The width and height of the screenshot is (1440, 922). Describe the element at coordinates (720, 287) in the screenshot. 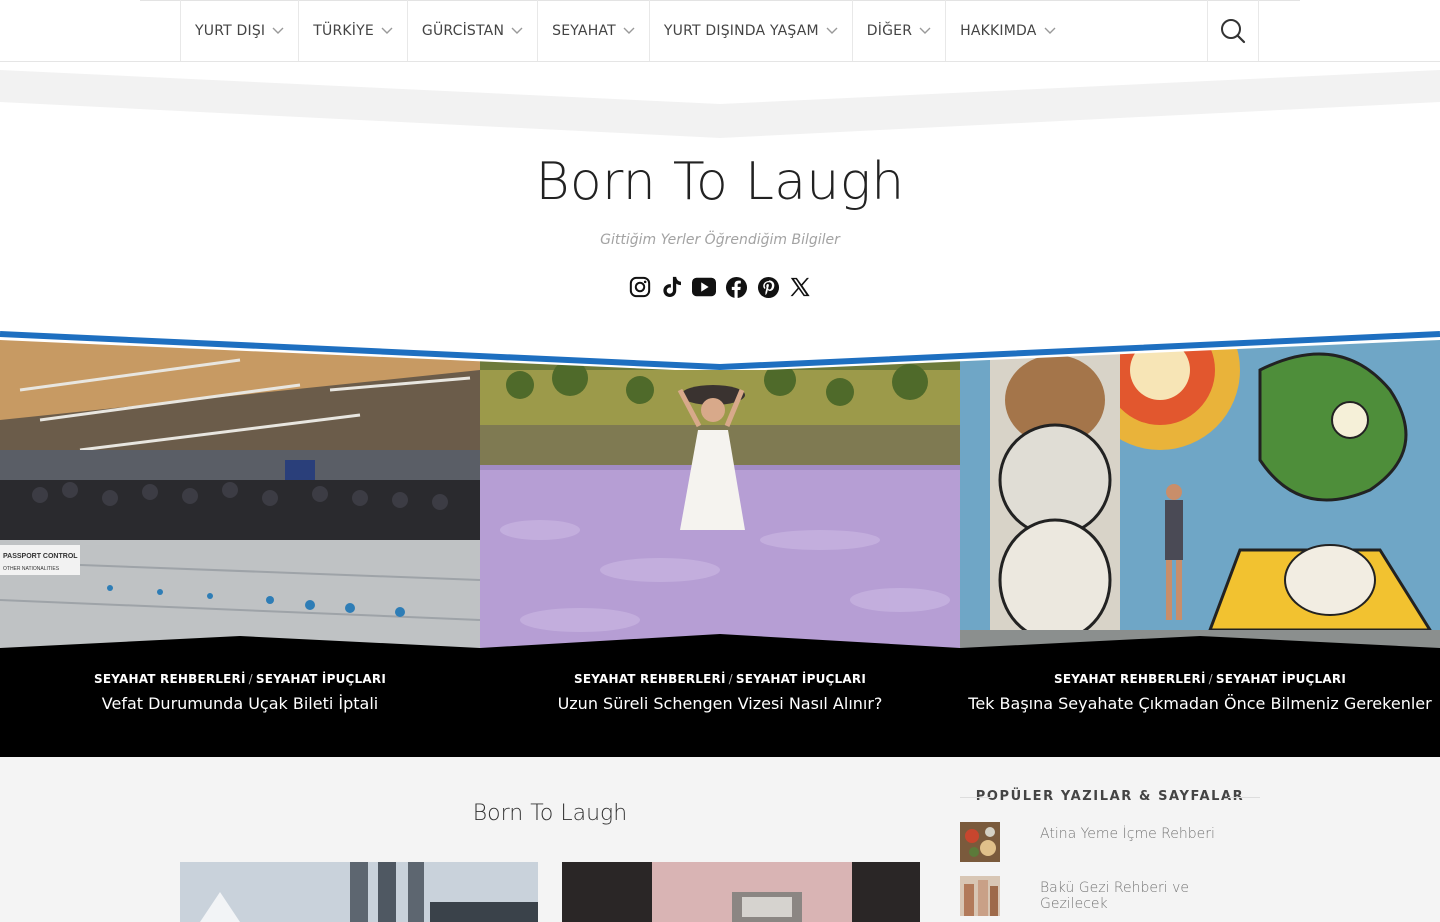

I see `social-links` at that location.